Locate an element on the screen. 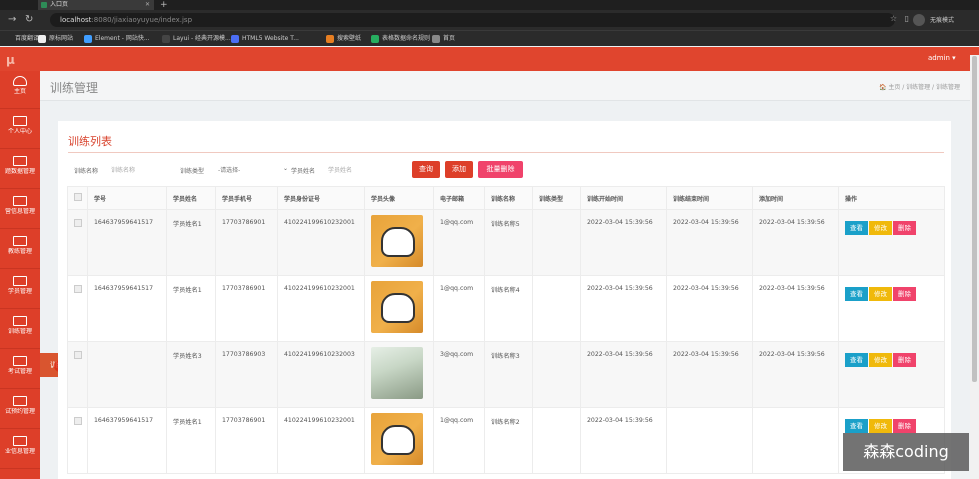 The width and height of the screenshot is (979, 479). bookmark-item: 原标网站 is located at coordinates (55, 39).